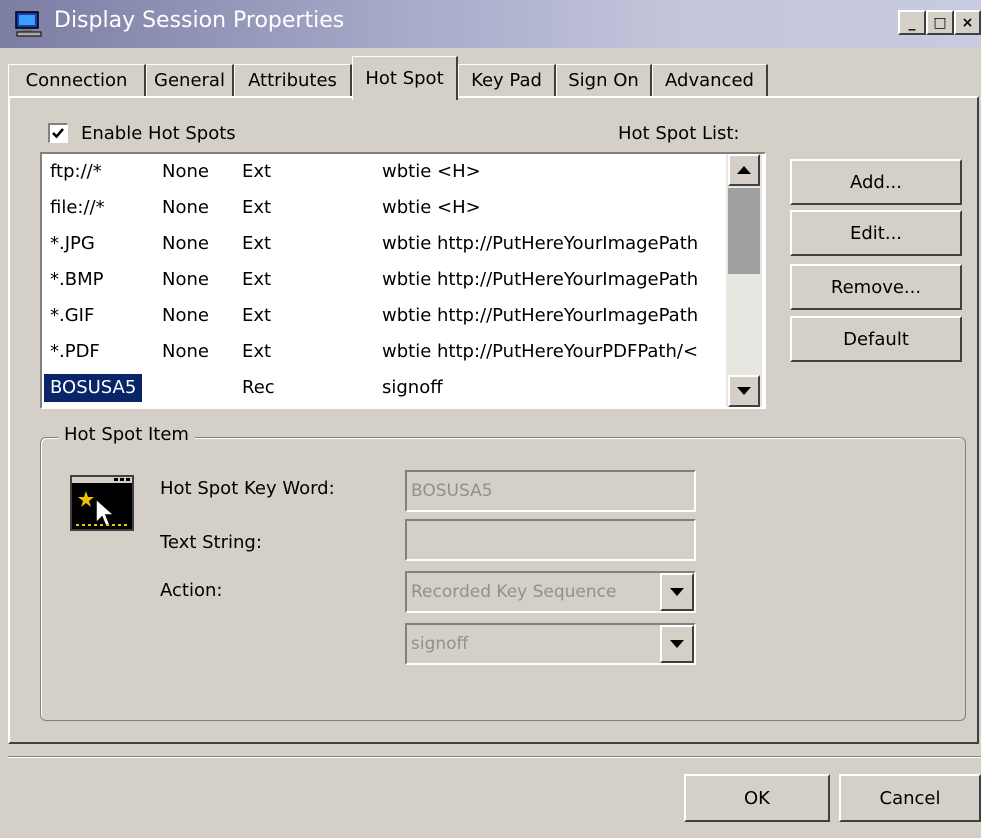 The width and height of the screenshot is (981, 838). I want to click on tab-sign-on: Sign On, so click(604, 80).